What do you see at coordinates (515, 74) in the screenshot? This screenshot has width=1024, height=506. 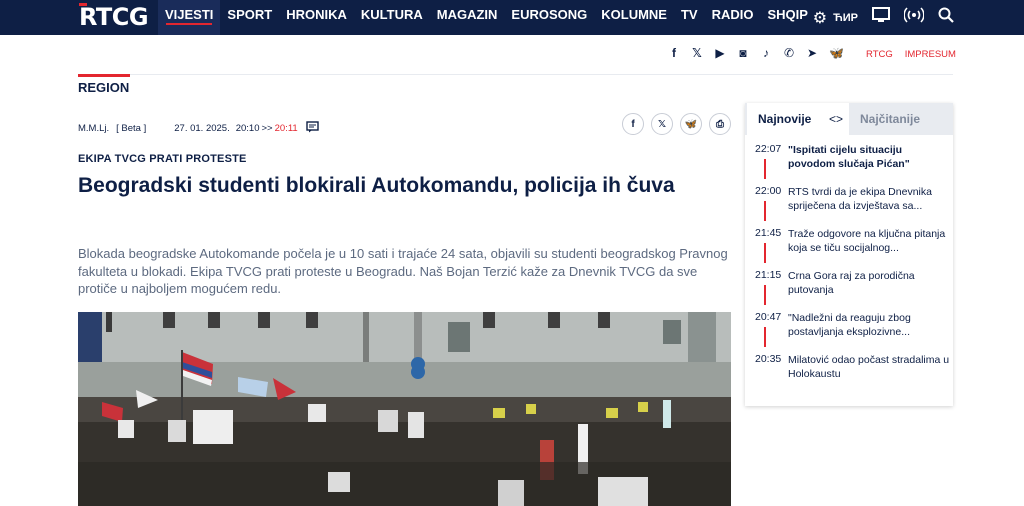 I see `section-divider` at bounding box center [515, 74].